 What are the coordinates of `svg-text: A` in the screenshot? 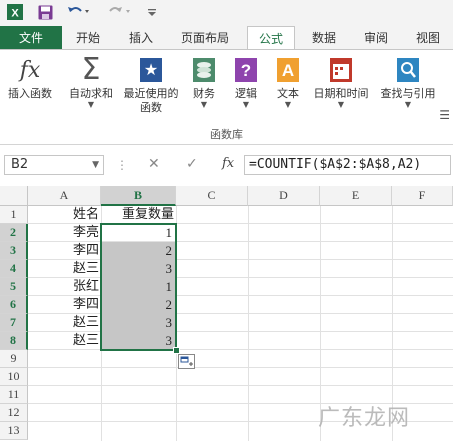 It's located at (288, 70).